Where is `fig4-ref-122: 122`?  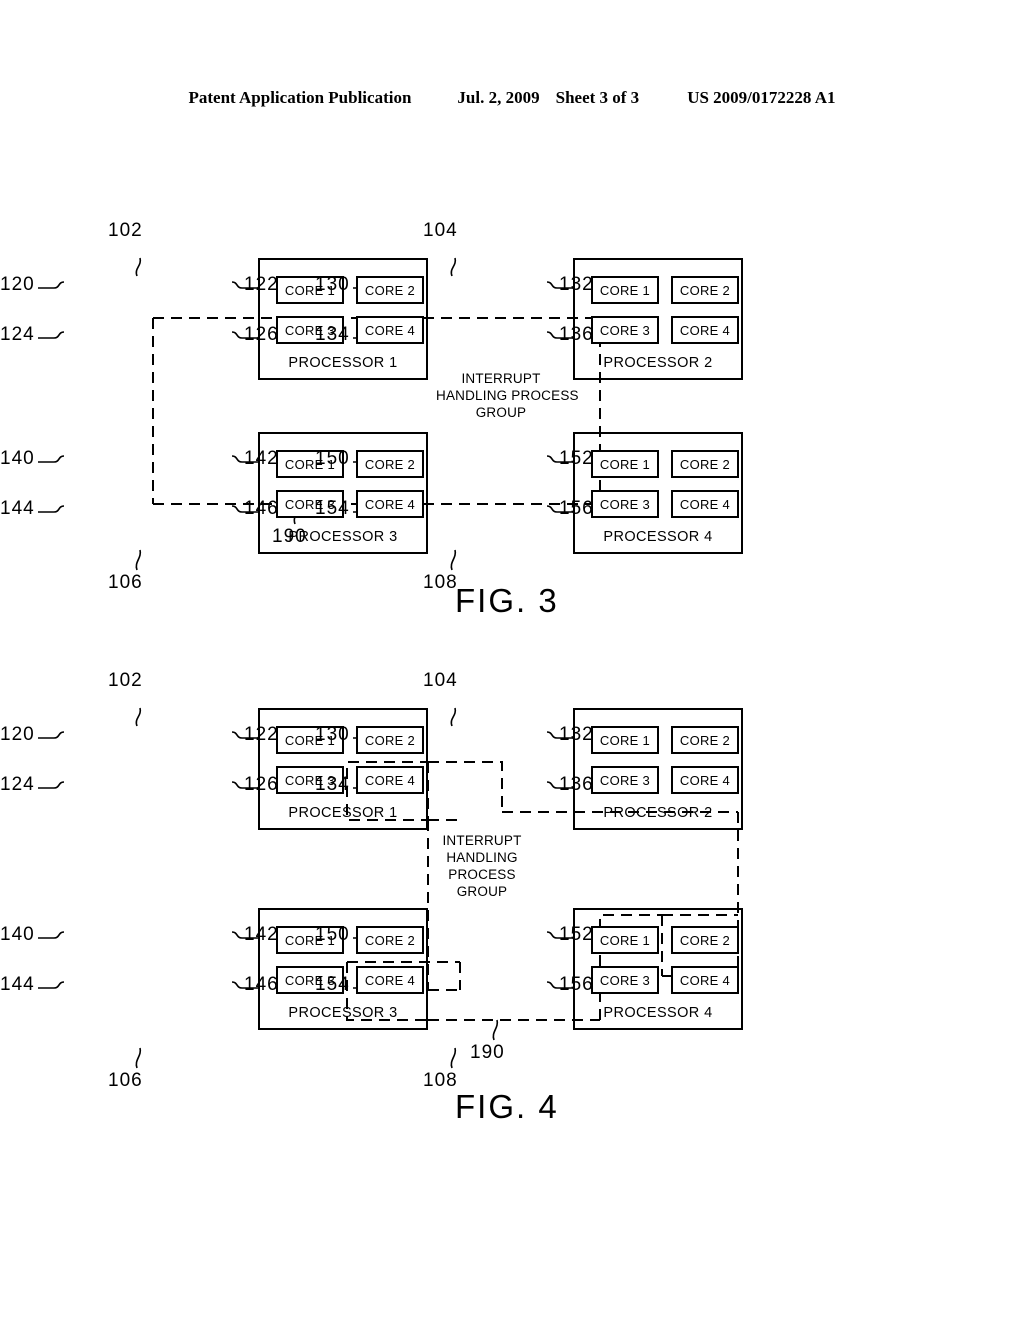
fig4-ref-122: 122 is located at coordinates (261, 734).